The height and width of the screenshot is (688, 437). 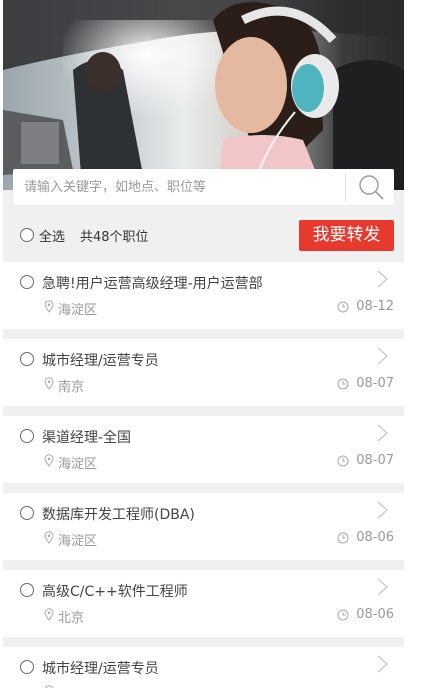 I want to click on job-title: 急聘!用户运营高级经理-用户运营部, so click(x=152, y=284).